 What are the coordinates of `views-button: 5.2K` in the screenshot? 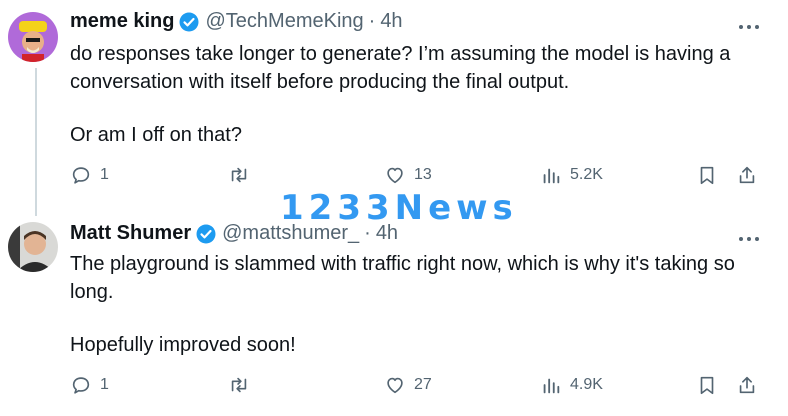 It's located at (571, 175).